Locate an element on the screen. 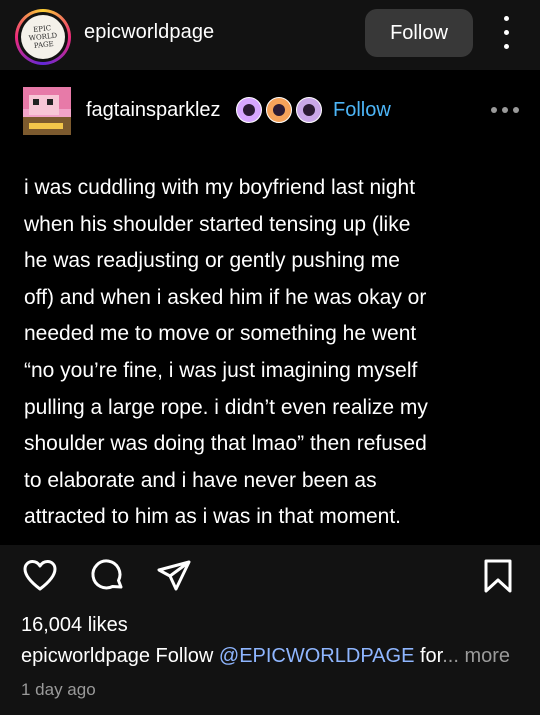 The image size is (540, 715). share-icon is located at coordinates (174, 576).